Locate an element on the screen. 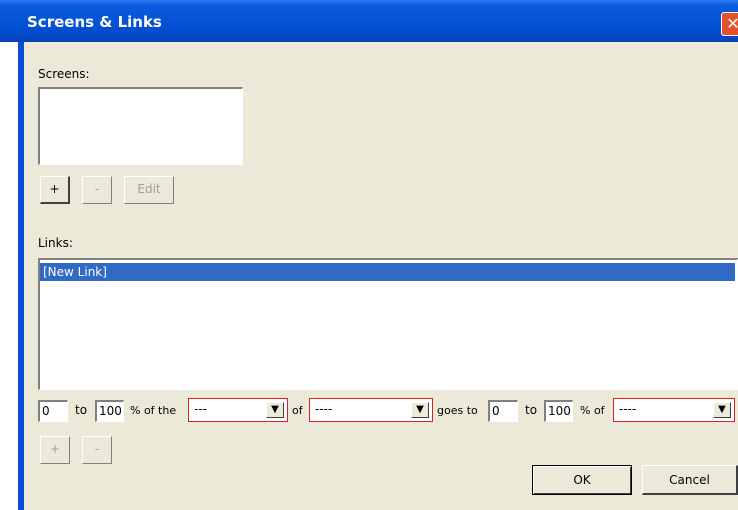 The image size is (738, 510). edit-screen-button: Edit is located at coordinates (149, 190).